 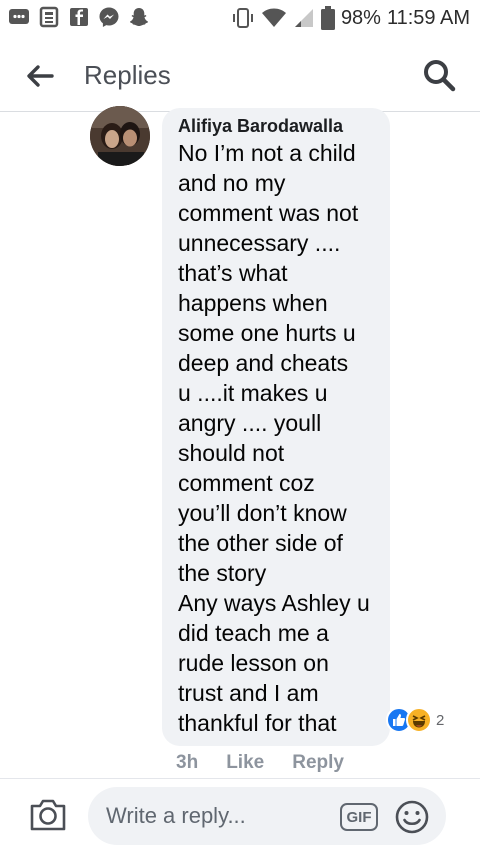 I want to click on comment-line: some one hurts u, so click(x=267, y=333).